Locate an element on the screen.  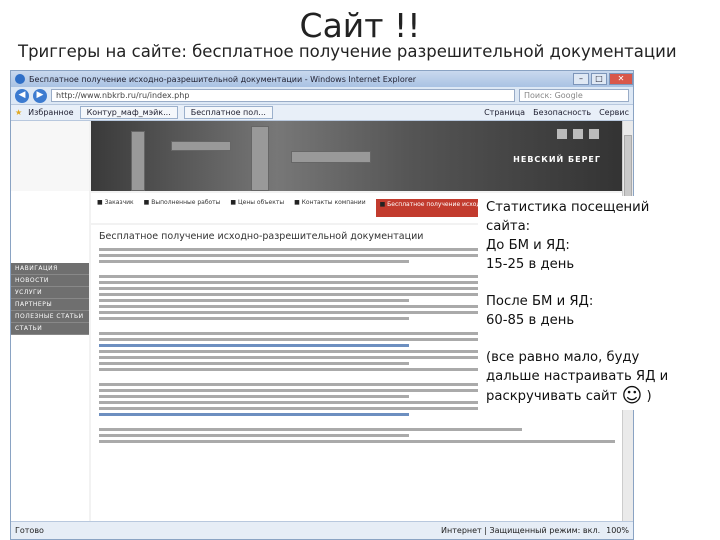
ie-logo-icon is located at coordinates (20, 79).